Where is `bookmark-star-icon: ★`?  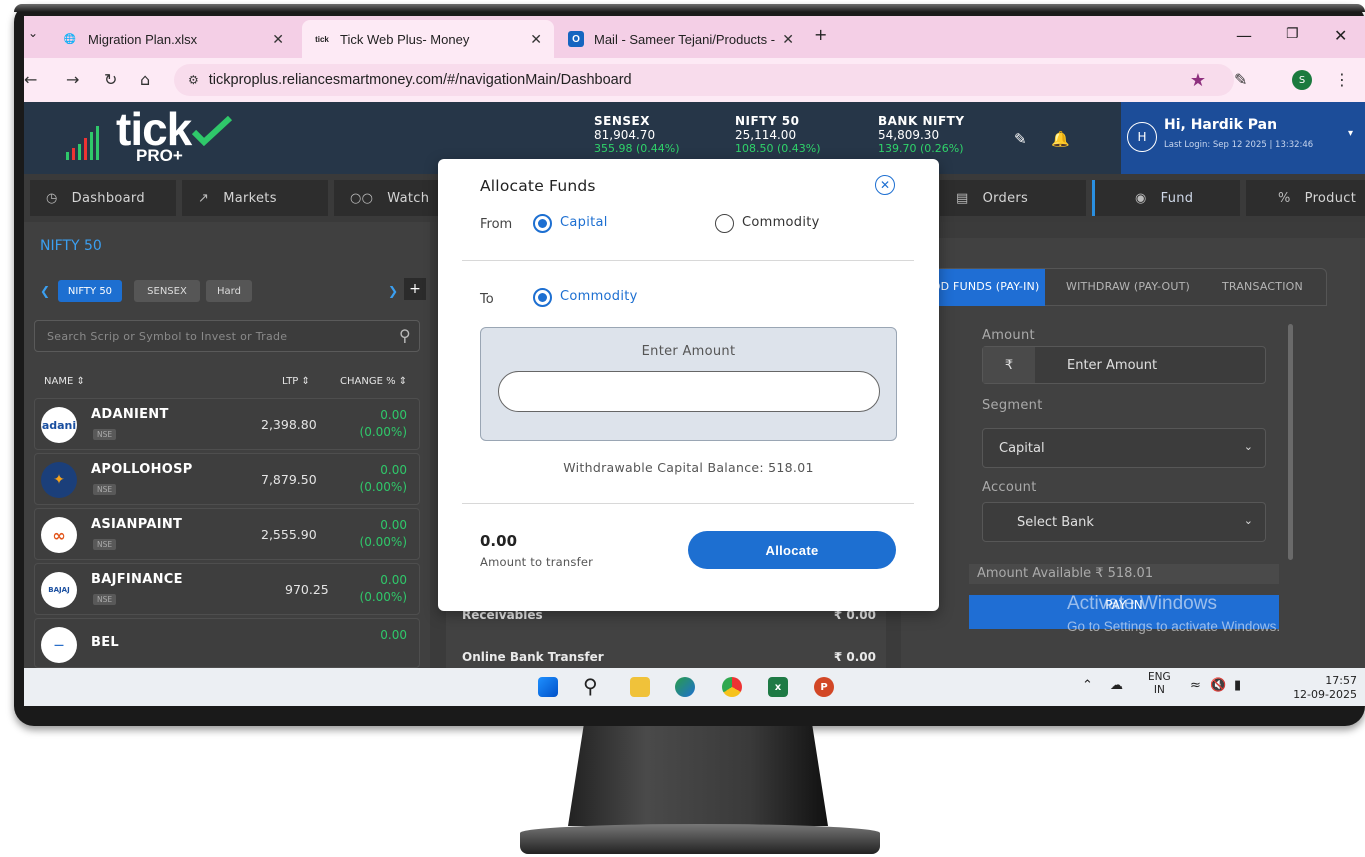 bookmark-star-icon: ★ is located at coordinates (1198, 80).